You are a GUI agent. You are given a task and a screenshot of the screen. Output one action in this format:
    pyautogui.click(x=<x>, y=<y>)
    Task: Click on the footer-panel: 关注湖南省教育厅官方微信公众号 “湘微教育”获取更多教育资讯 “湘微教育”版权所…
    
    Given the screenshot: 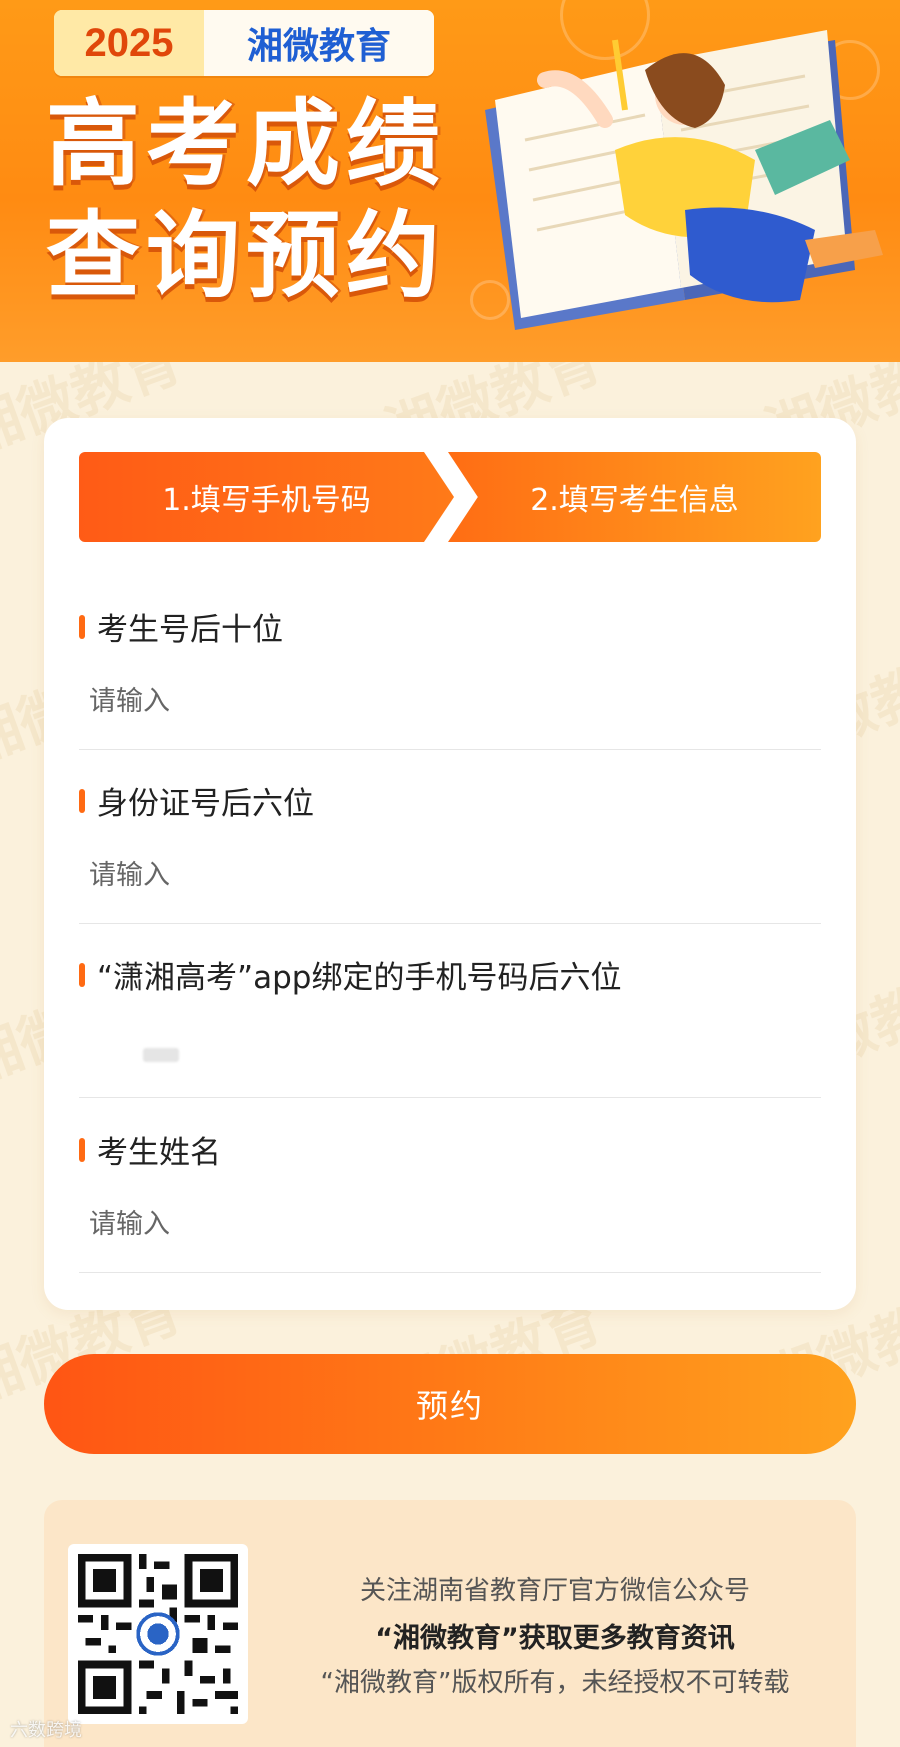 What is the action you would take?
    pyautogui.click(x=450, y=1623)
    